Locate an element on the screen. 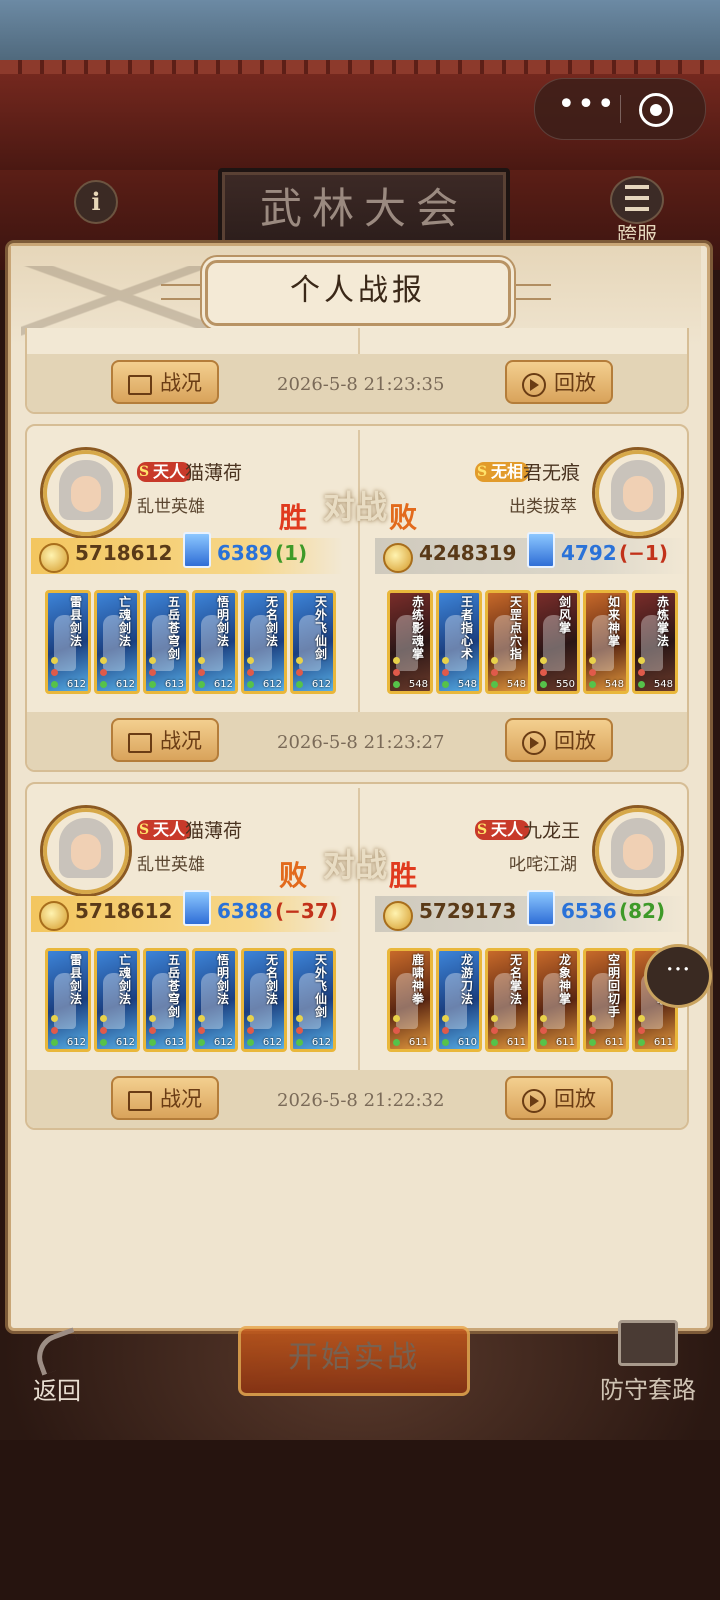  skill-card: 赤炼掌法 548 is located at coordinates (655, 642).